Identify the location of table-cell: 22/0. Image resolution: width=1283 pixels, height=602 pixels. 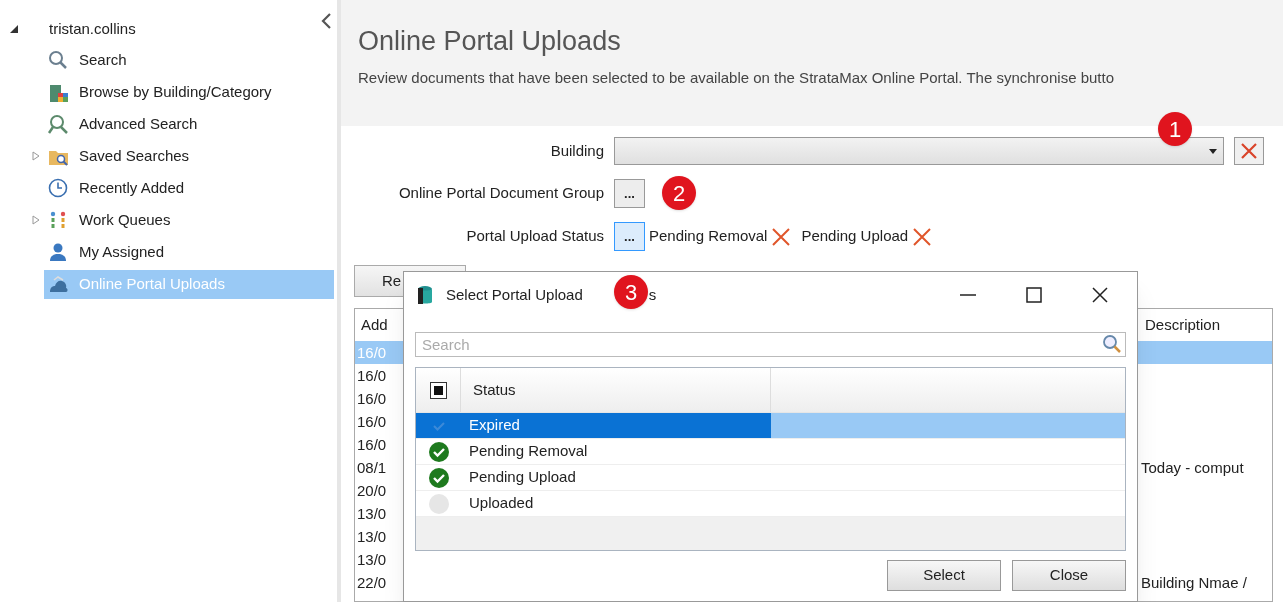
(372, 582).